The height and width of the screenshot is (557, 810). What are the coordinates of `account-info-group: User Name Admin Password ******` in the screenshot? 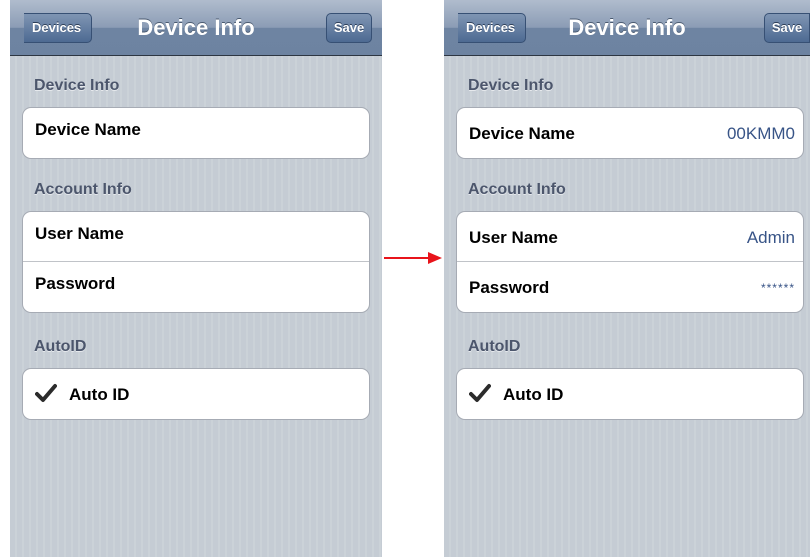 It's located at (630, 262).